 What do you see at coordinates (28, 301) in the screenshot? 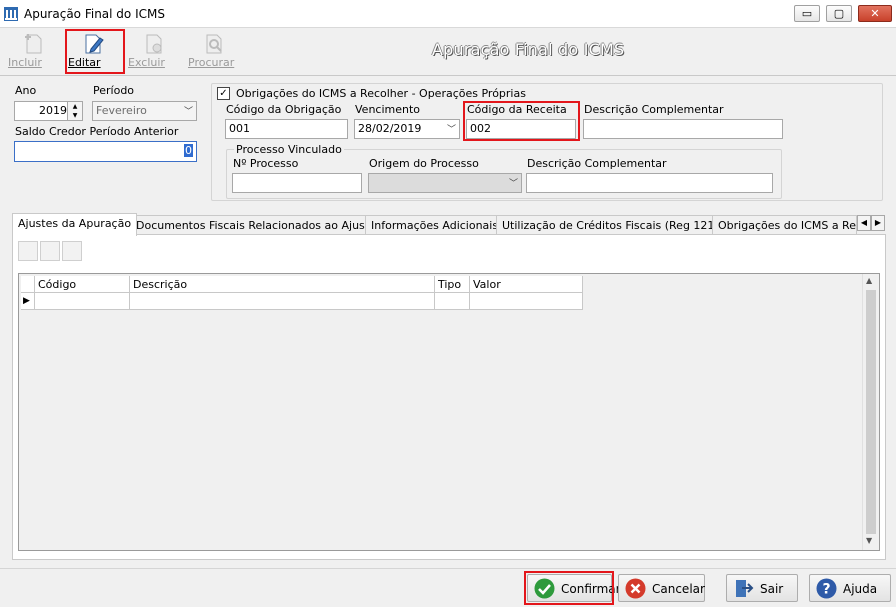
I see `row-pointer-icon: ▶` at bounding box center [28, 301].